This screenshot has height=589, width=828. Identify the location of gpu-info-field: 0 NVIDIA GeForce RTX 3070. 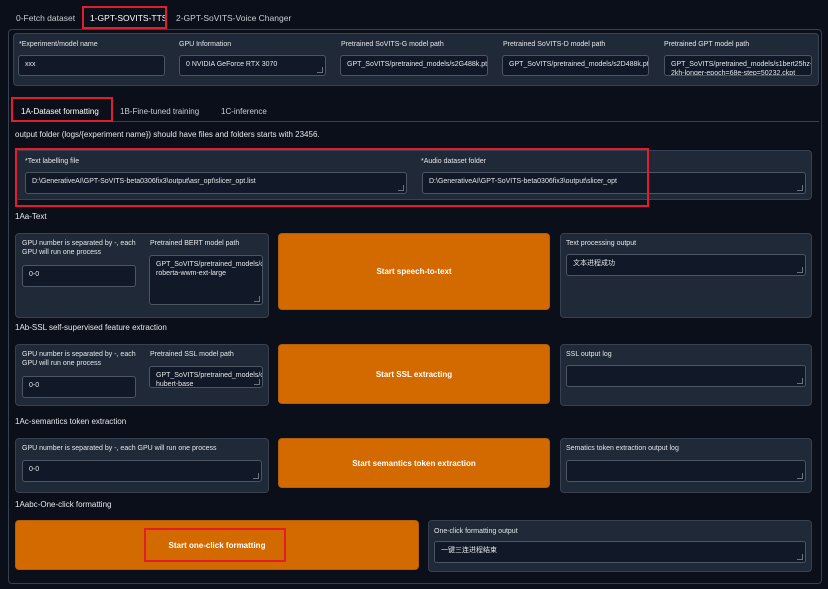
(252, 65).